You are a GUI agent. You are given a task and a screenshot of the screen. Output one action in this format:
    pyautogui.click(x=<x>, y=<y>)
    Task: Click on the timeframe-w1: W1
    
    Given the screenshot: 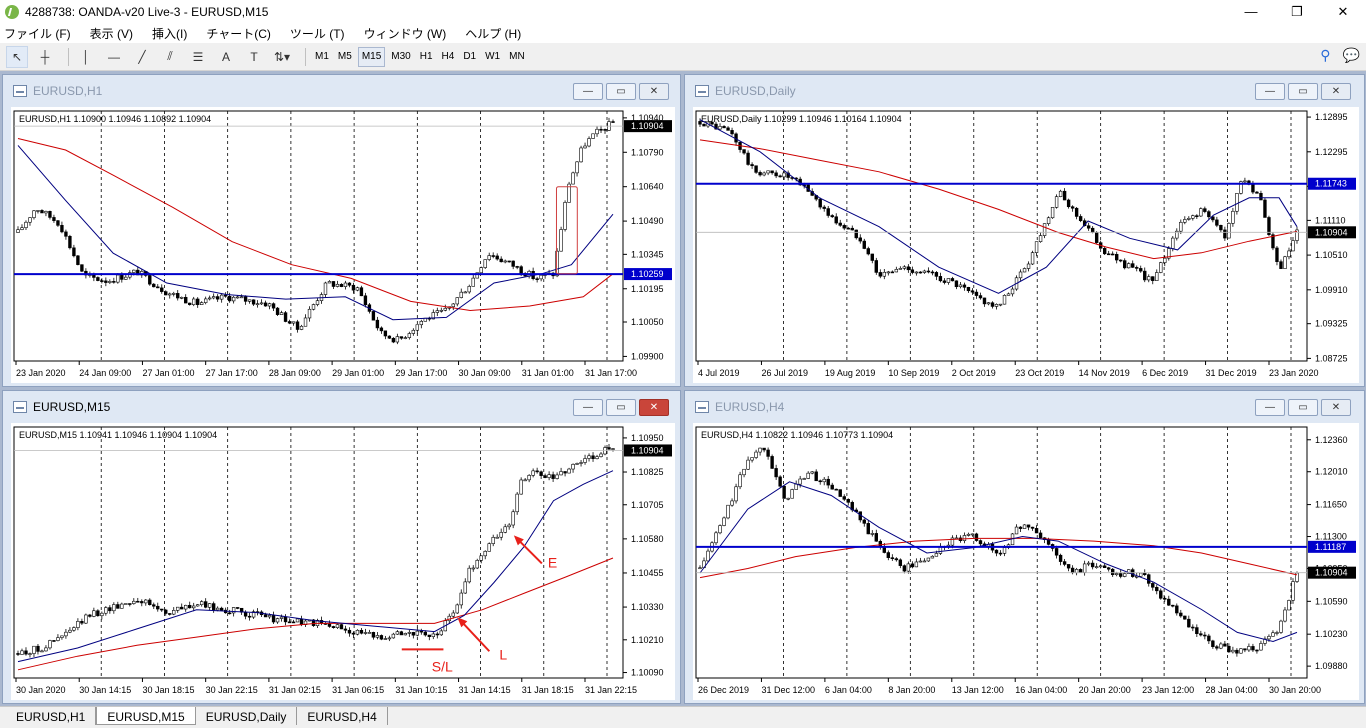 What is the action you would take?
    pyautogui.click(x=492, y=57)
    